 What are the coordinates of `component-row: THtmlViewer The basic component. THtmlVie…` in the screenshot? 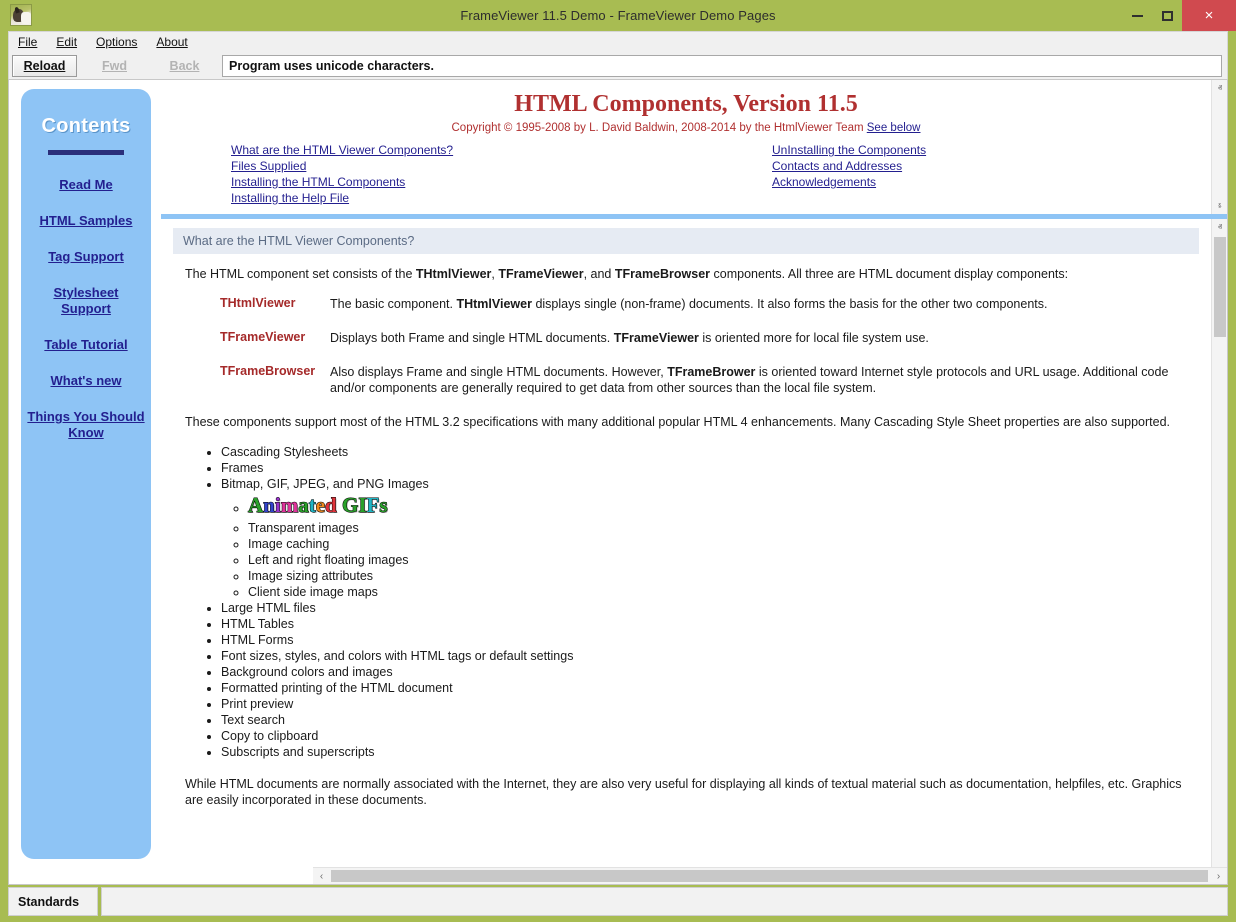 It's located at (686, 304).